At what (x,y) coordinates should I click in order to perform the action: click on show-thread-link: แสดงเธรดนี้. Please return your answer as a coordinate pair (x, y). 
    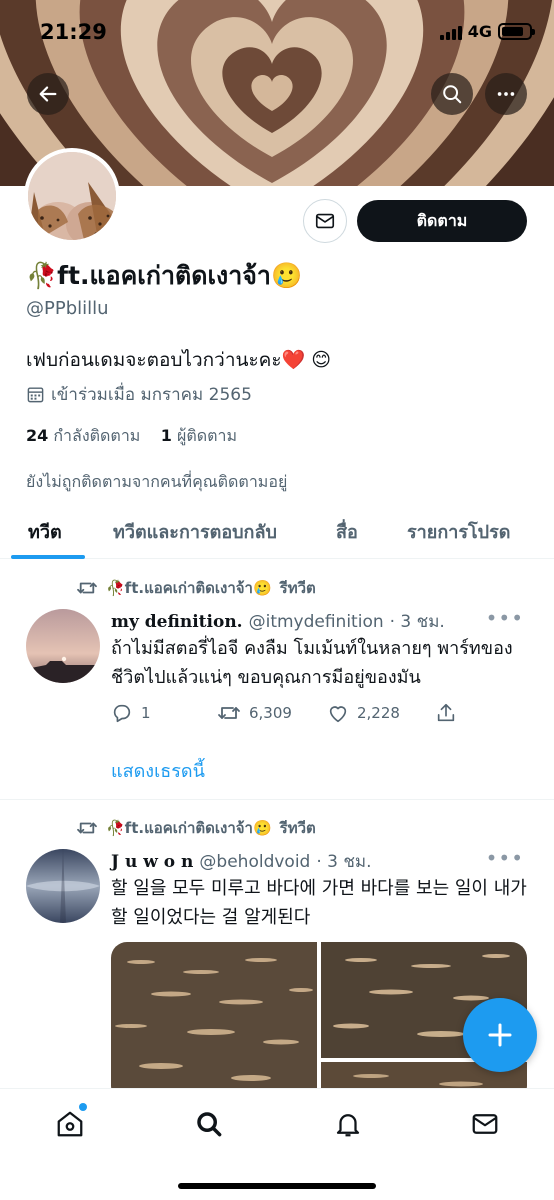
    Looking at the image, I should click on (158, 770).